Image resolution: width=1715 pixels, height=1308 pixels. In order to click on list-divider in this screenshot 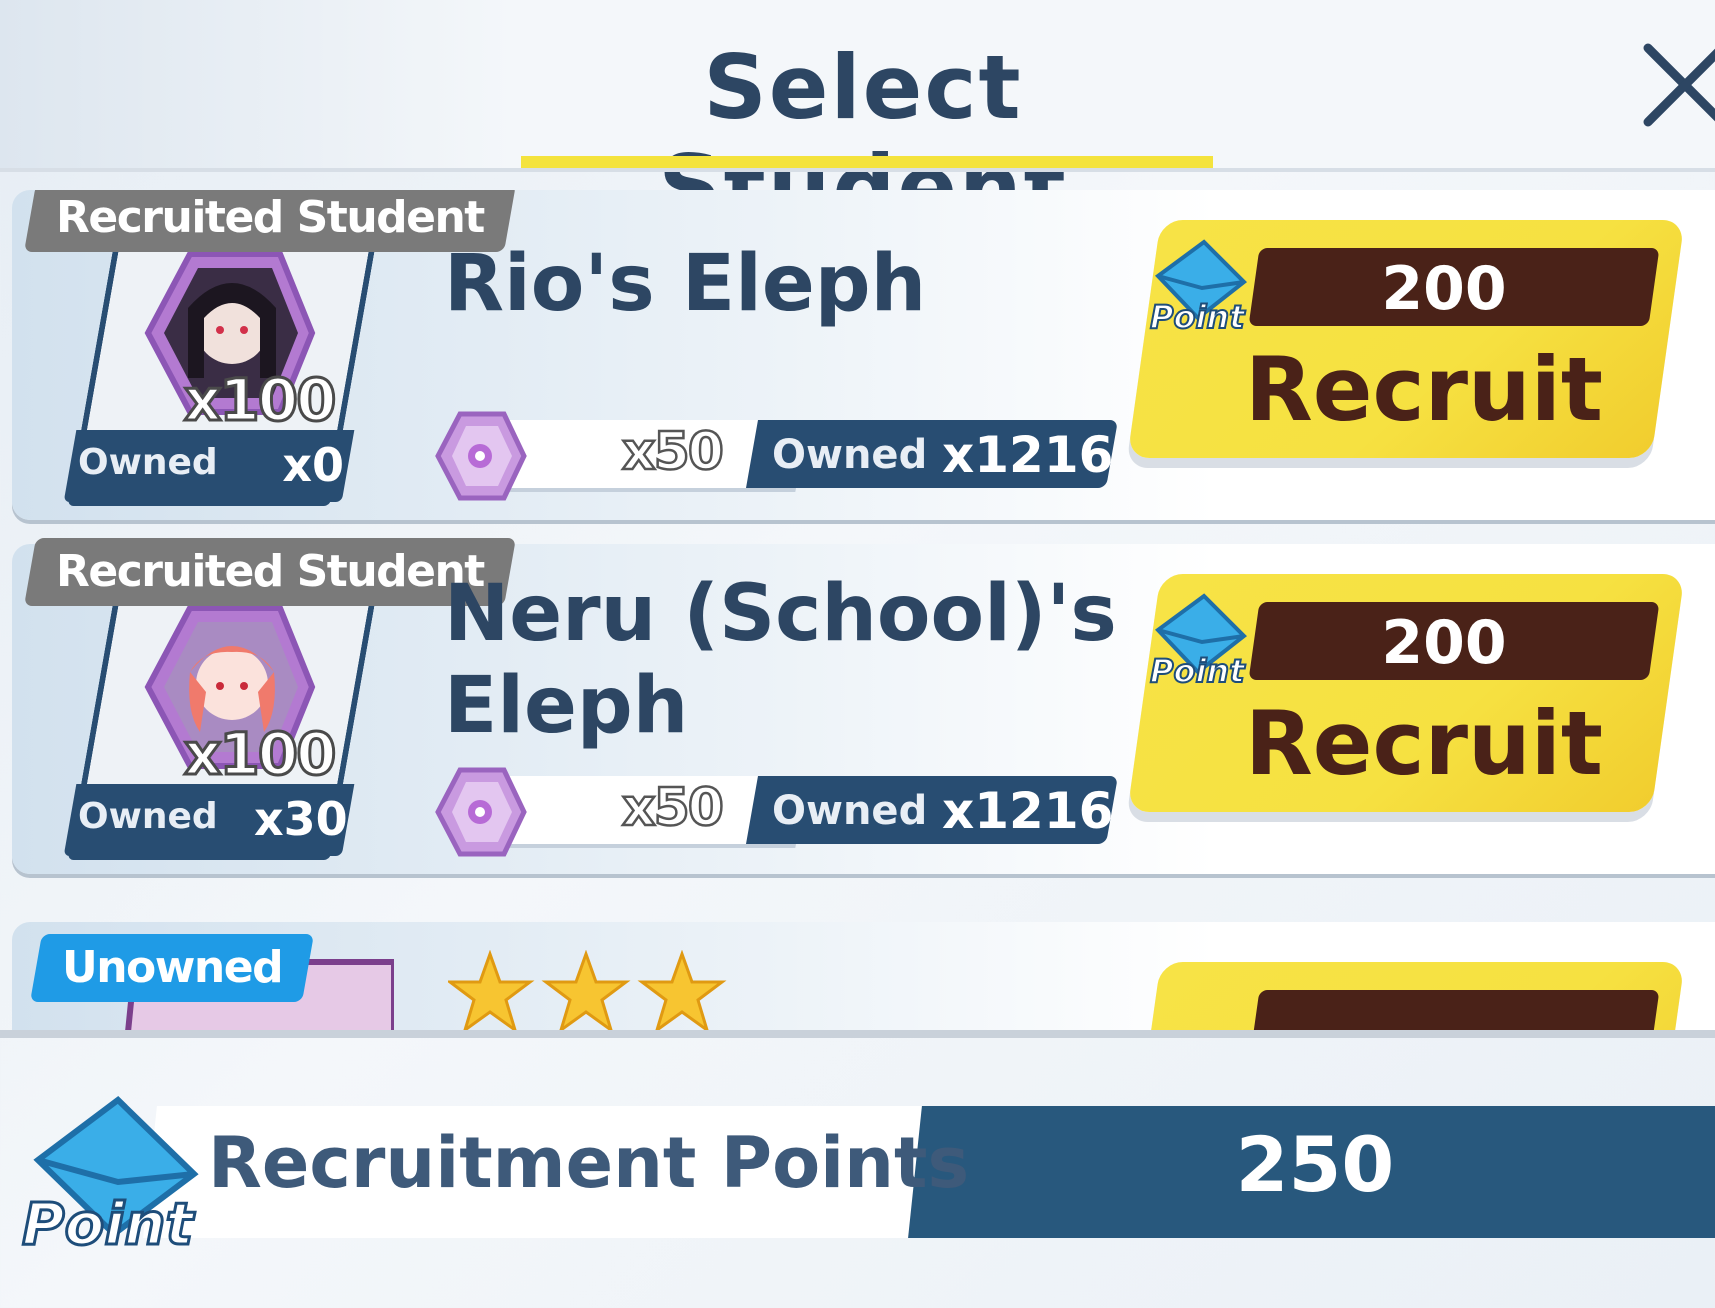, I will do `click(857, 1034)`.